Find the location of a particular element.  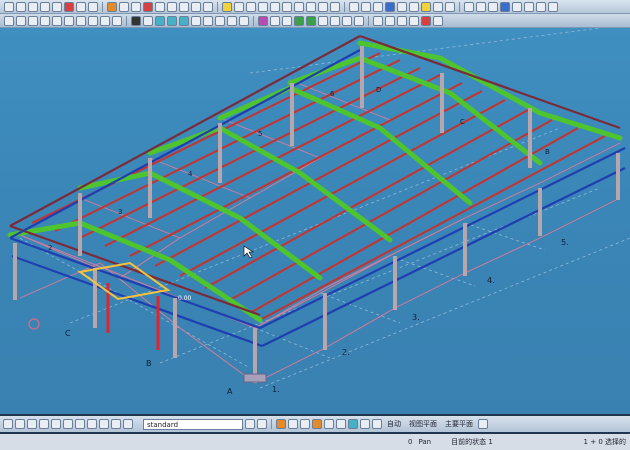

report-icon is located at coordinates (517, 6).